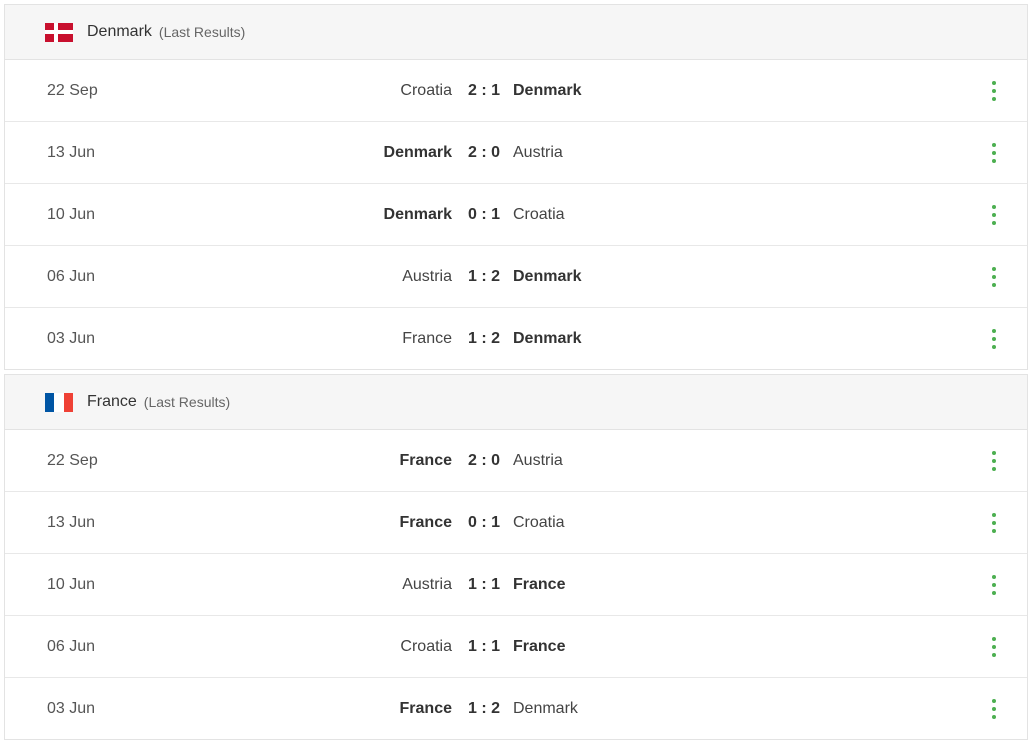 This screenshot has height=742, width=1030. I want to click on match-row: 13 Jun France 0 : 1 Croatia, so click(516, 523).